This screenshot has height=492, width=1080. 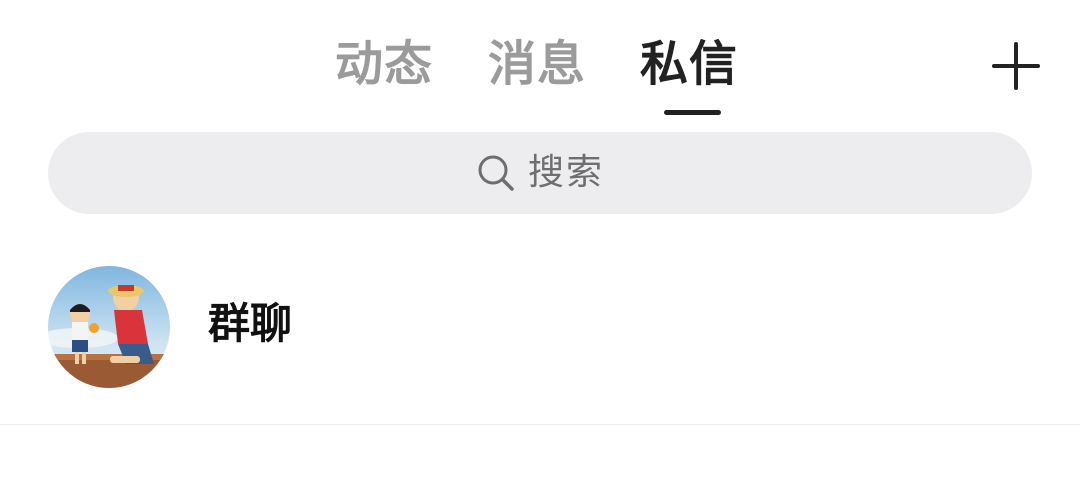 What do you see at coordinates (250, 323) in the screenshot?
I see `chat-name: 群聊` at bounding box center [250, 323].